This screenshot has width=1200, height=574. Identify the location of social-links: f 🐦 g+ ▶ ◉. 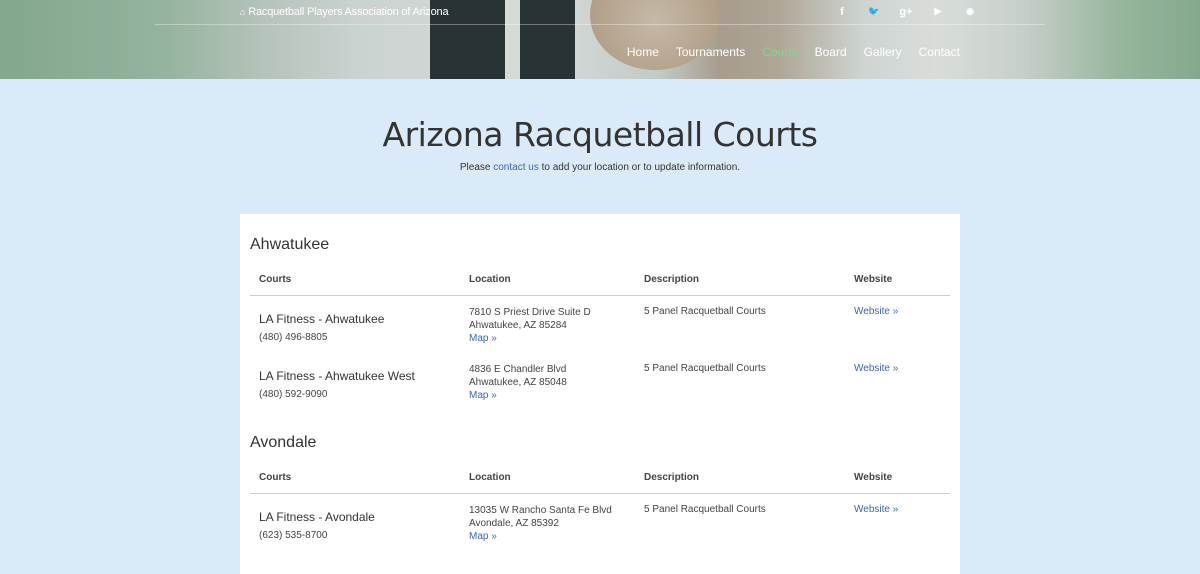
(906, 12).